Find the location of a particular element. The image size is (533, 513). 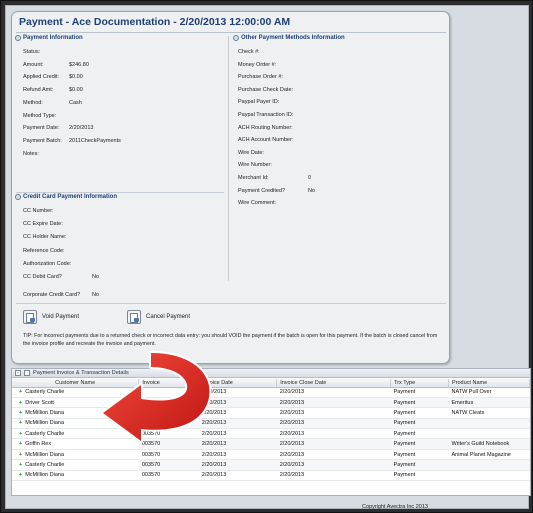

copyright-text: Copyright Avectra Inc 2013 is located at coordinates (395, 507).